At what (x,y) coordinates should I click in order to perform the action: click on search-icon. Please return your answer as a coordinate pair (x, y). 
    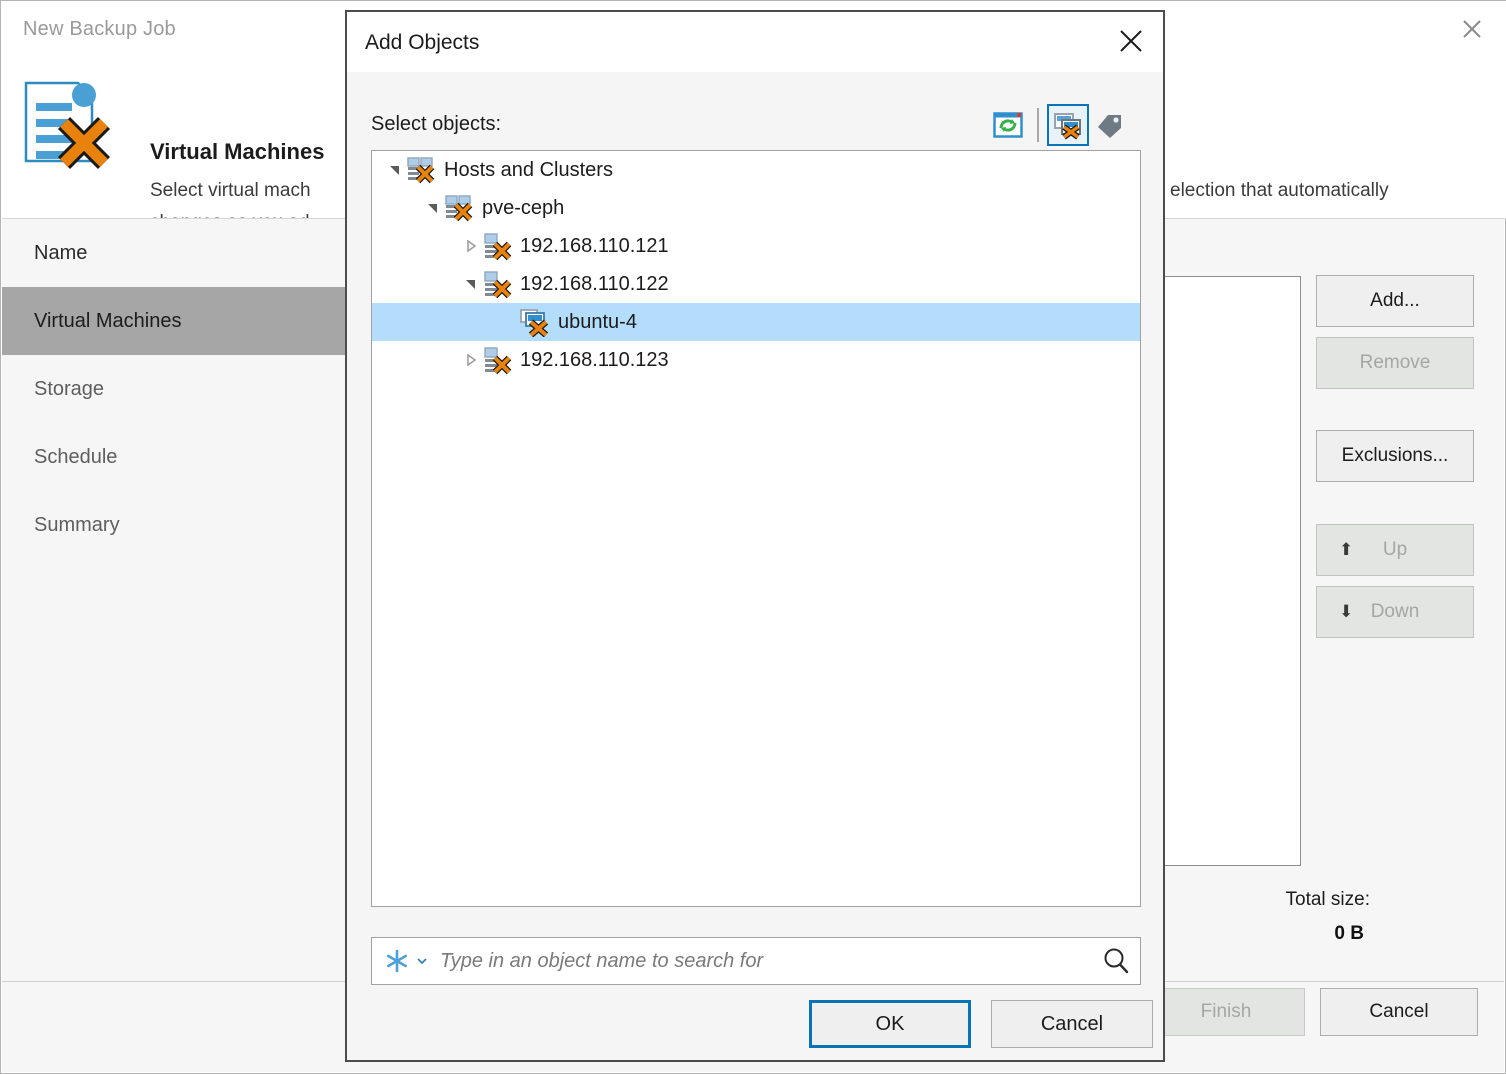
    Looking at the image, I should click on (1116, 961).